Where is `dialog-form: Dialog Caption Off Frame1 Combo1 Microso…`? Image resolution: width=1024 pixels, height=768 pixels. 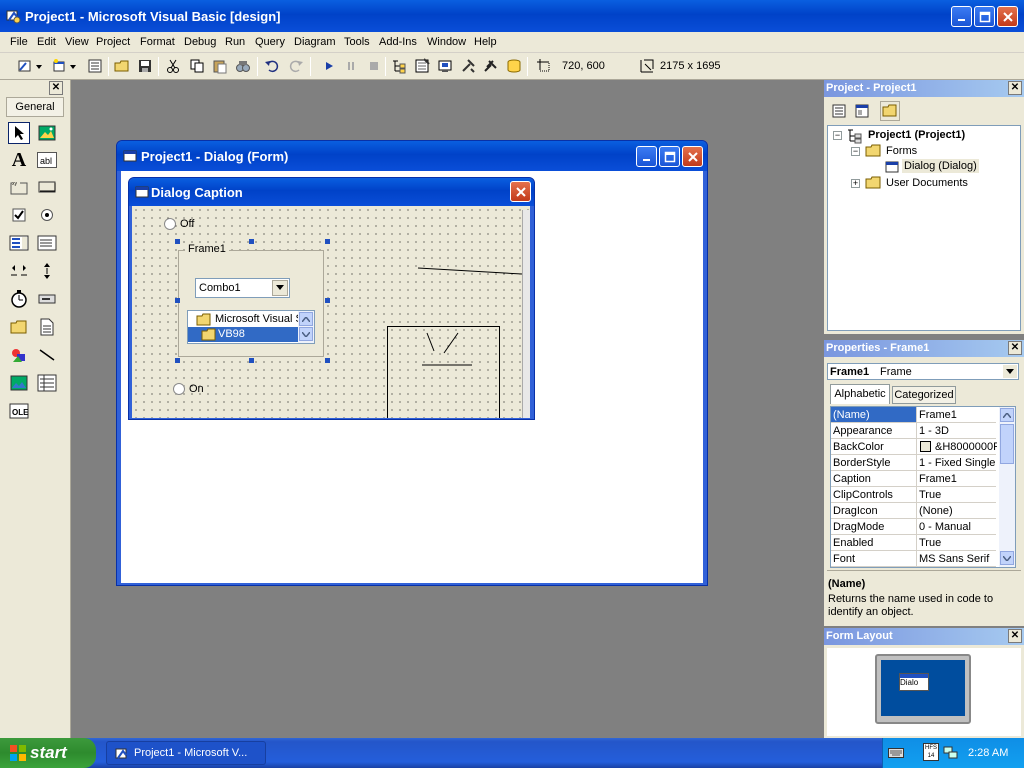 dialog-form: Dialog Caption Off Frame1 Combo1 Microso… is located at coordinates (331, 298).